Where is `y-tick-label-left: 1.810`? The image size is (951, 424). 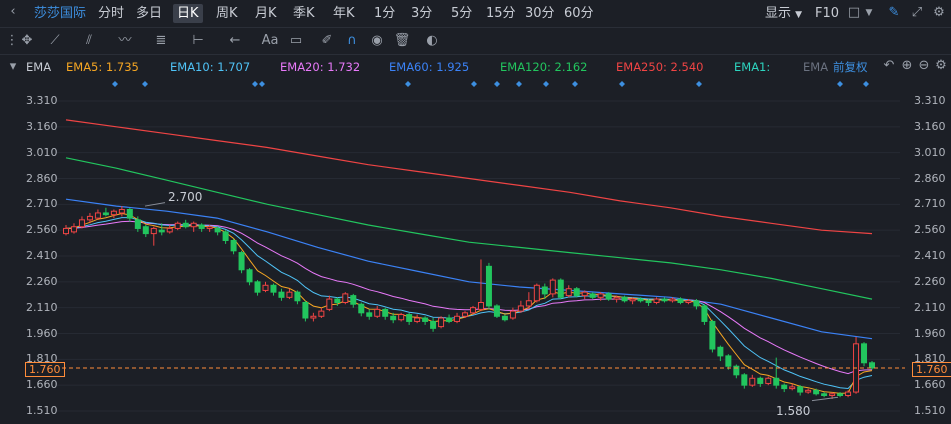
y-tick-label-left: 1.810 is located at coordinates (42, 359).